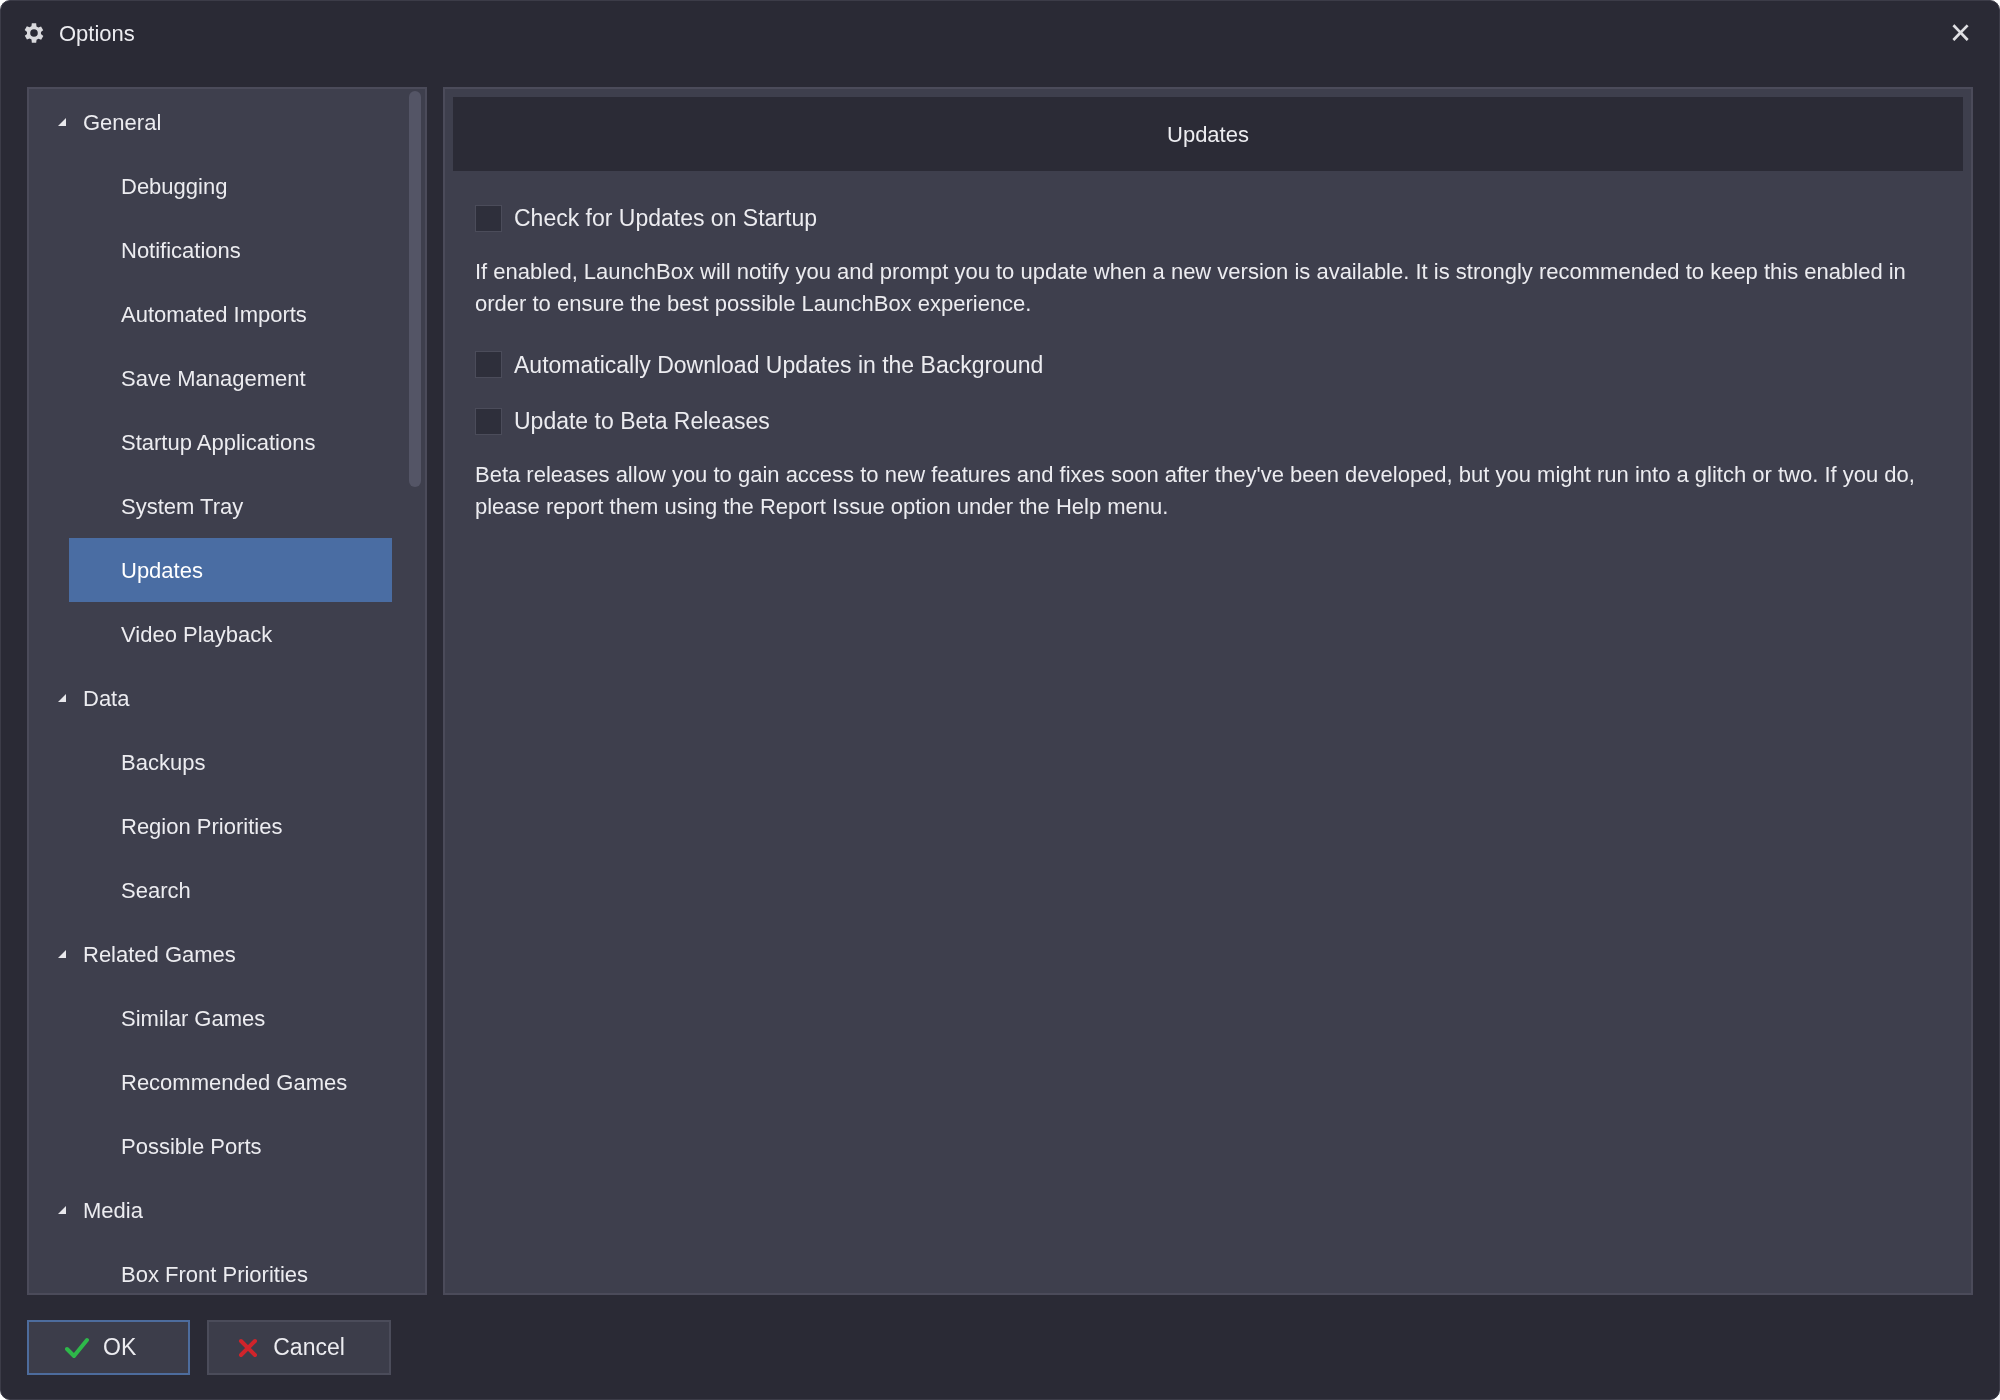 This screenshot has height=1400, width=2000. I want to click on tree-item: Possible Ports, so click(230, 1146).